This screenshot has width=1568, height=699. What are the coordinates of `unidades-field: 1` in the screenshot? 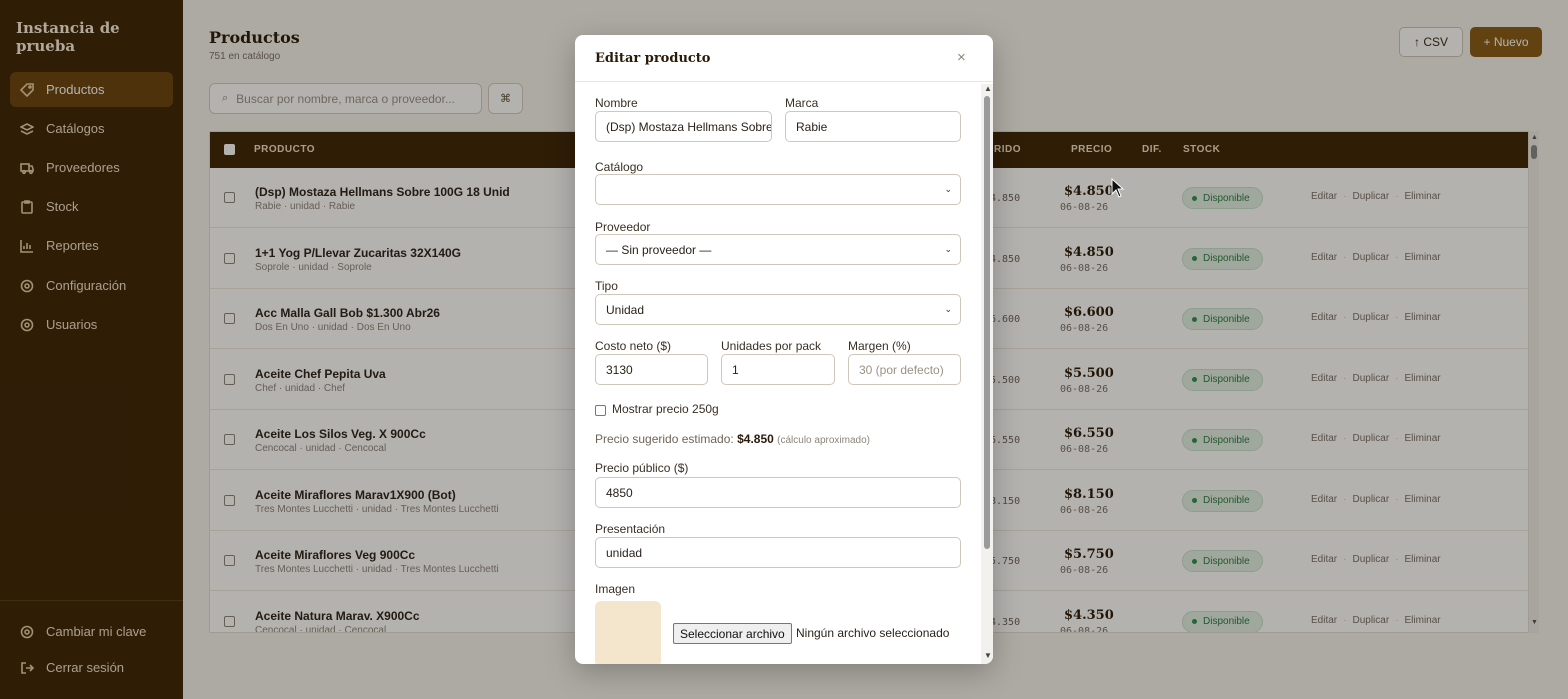 It's located at (778, 369).